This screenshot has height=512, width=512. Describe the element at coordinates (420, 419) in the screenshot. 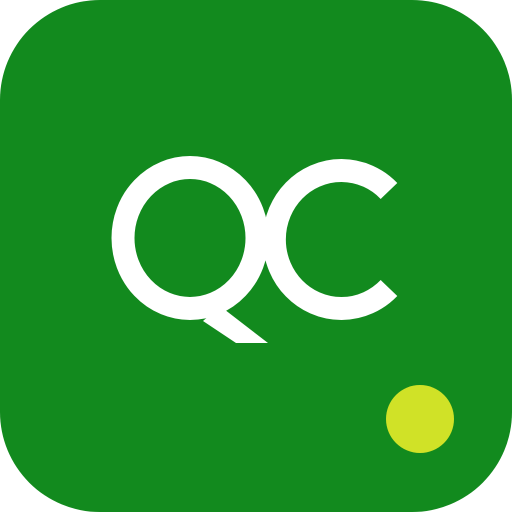

I see `status-dot` at that location.